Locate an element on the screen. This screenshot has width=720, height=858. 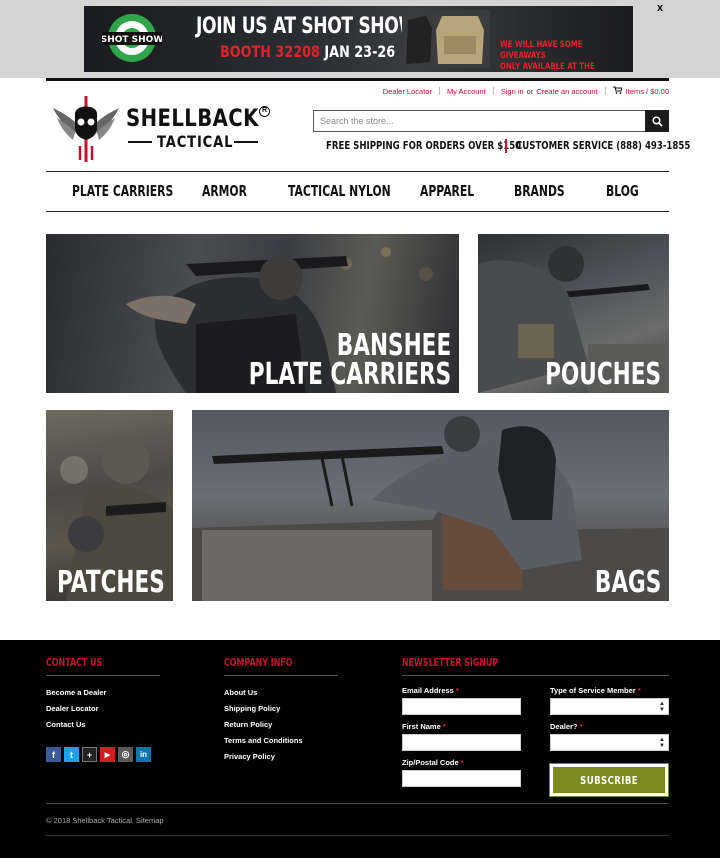
email-field is located at coordinates (461, 706).